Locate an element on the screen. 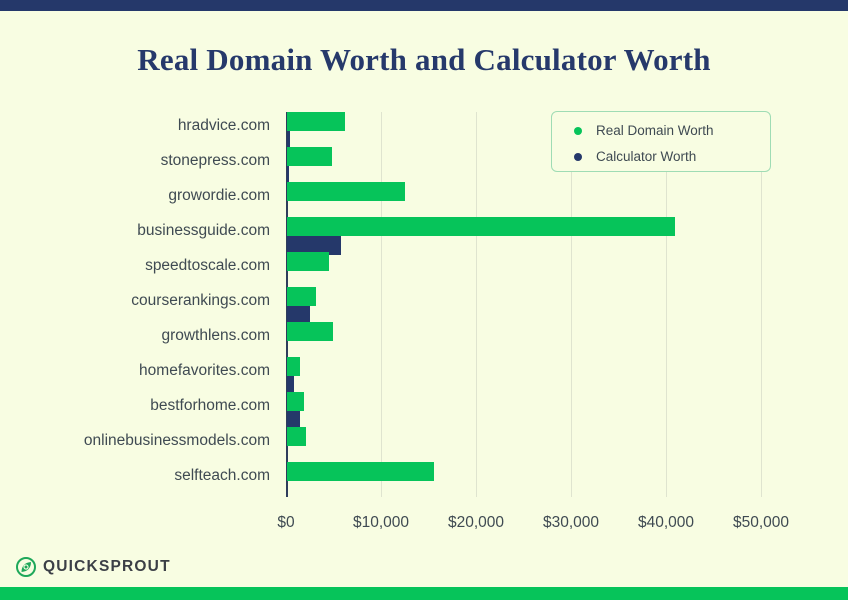 The height and width of the screenshot is (600, 848). x-axis-tick-label: $50,000 is located at coordinates (761, 522).